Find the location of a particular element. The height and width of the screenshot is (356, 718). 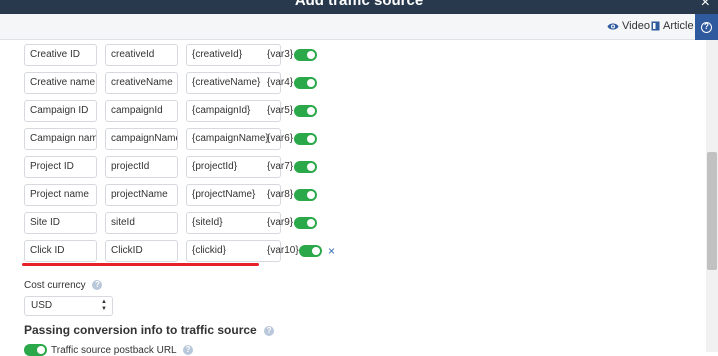

dialog-title: Add traffic source is located at coordinates (359, 4).